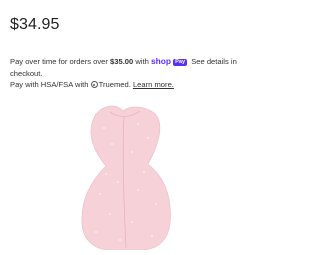 This screenshot has width=320, height=255. I want to click on shop-pay-with-text: with, so click(142, 61).